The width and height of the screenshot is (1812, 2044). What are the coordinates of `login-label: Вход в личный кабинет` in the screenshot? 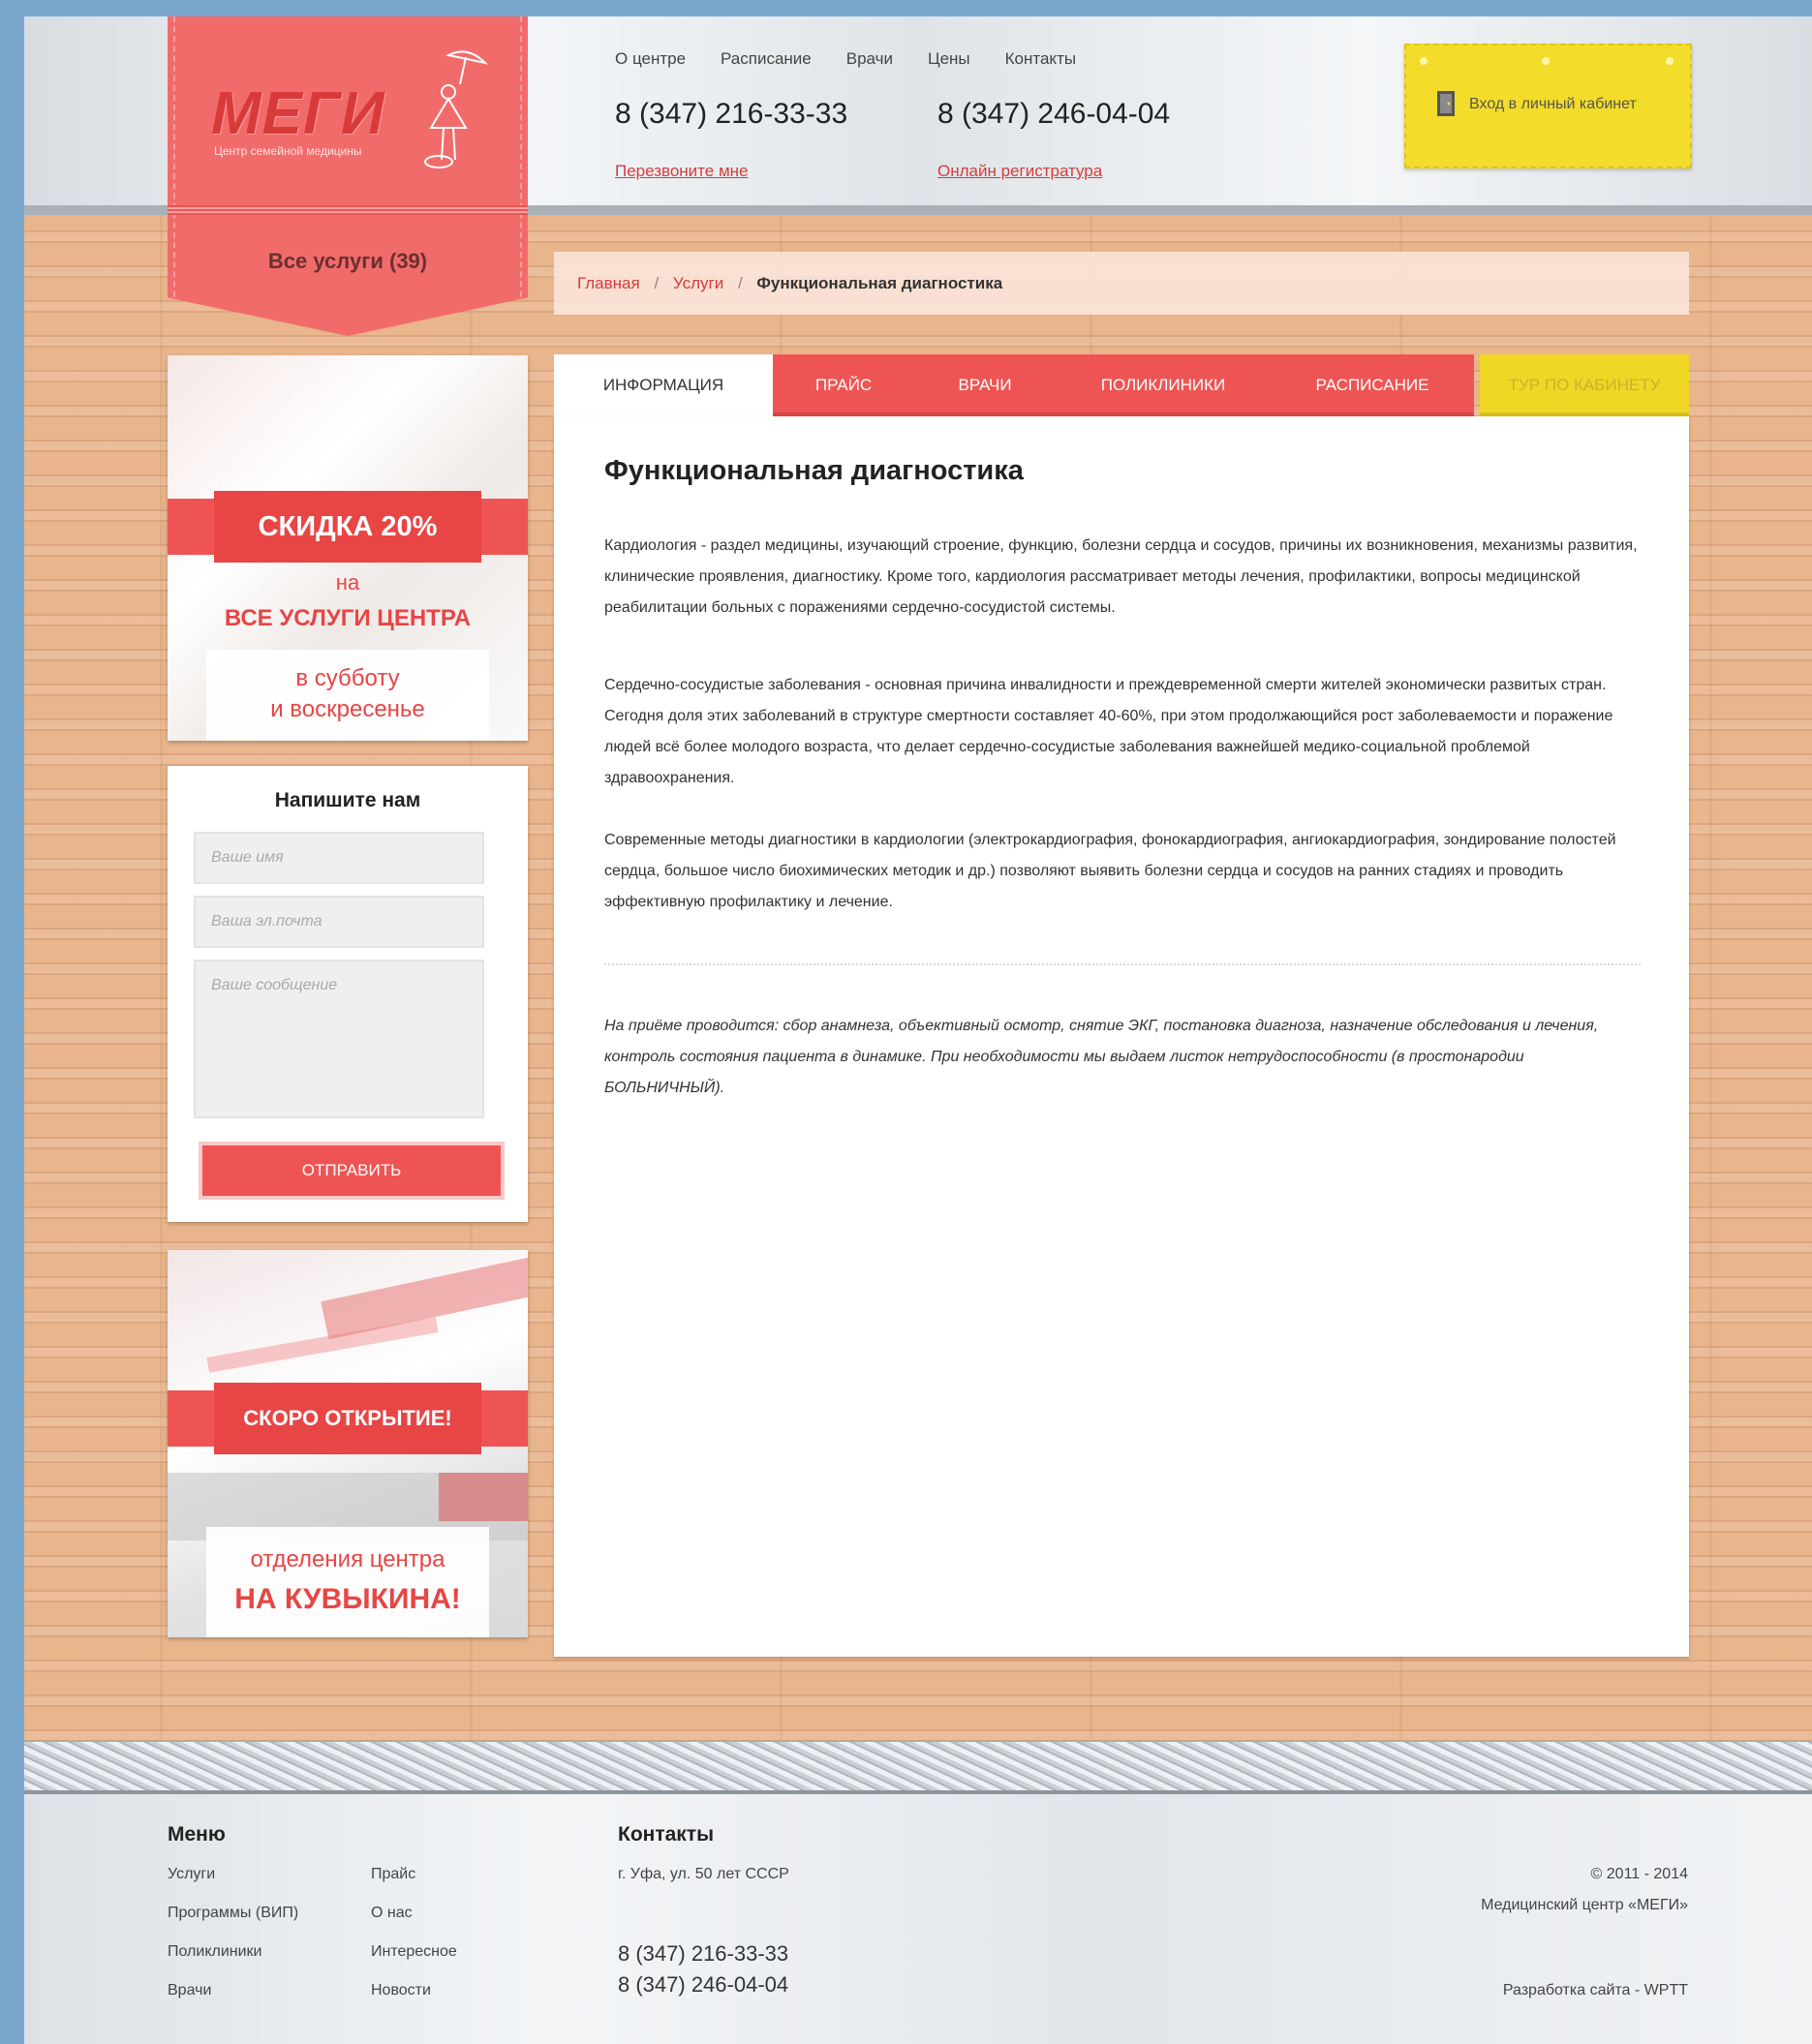 It's located at (1553, 104).